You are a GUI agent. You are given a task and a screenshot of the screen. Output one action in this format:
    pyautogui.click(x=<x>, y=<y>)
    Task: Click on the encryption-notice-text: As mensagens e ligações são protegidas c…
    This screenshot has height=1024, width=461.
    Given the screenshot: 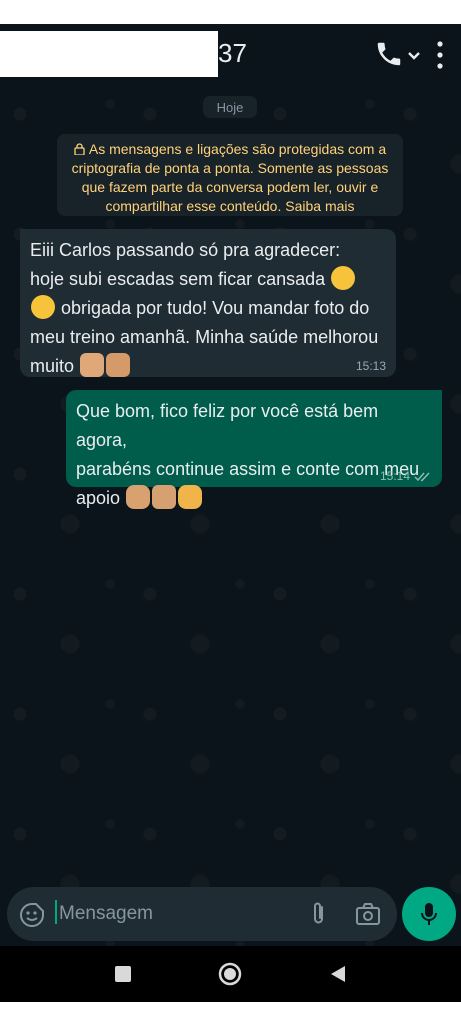 What is the action you would take?
    pyautogui.click(x=230, y=177)
    